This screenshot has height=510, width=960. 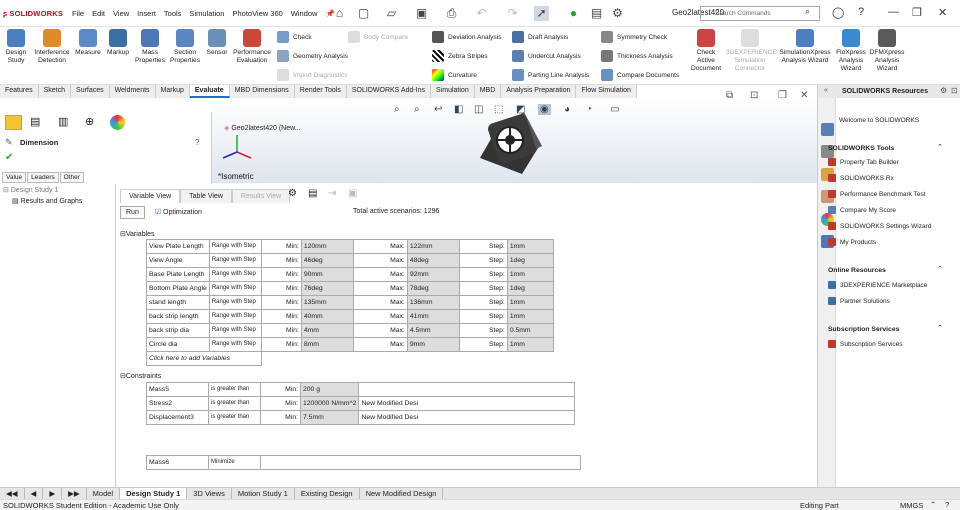 I want to click on tools-section-header: SOLIDWORKS Tools, so click(x=861, y=148).